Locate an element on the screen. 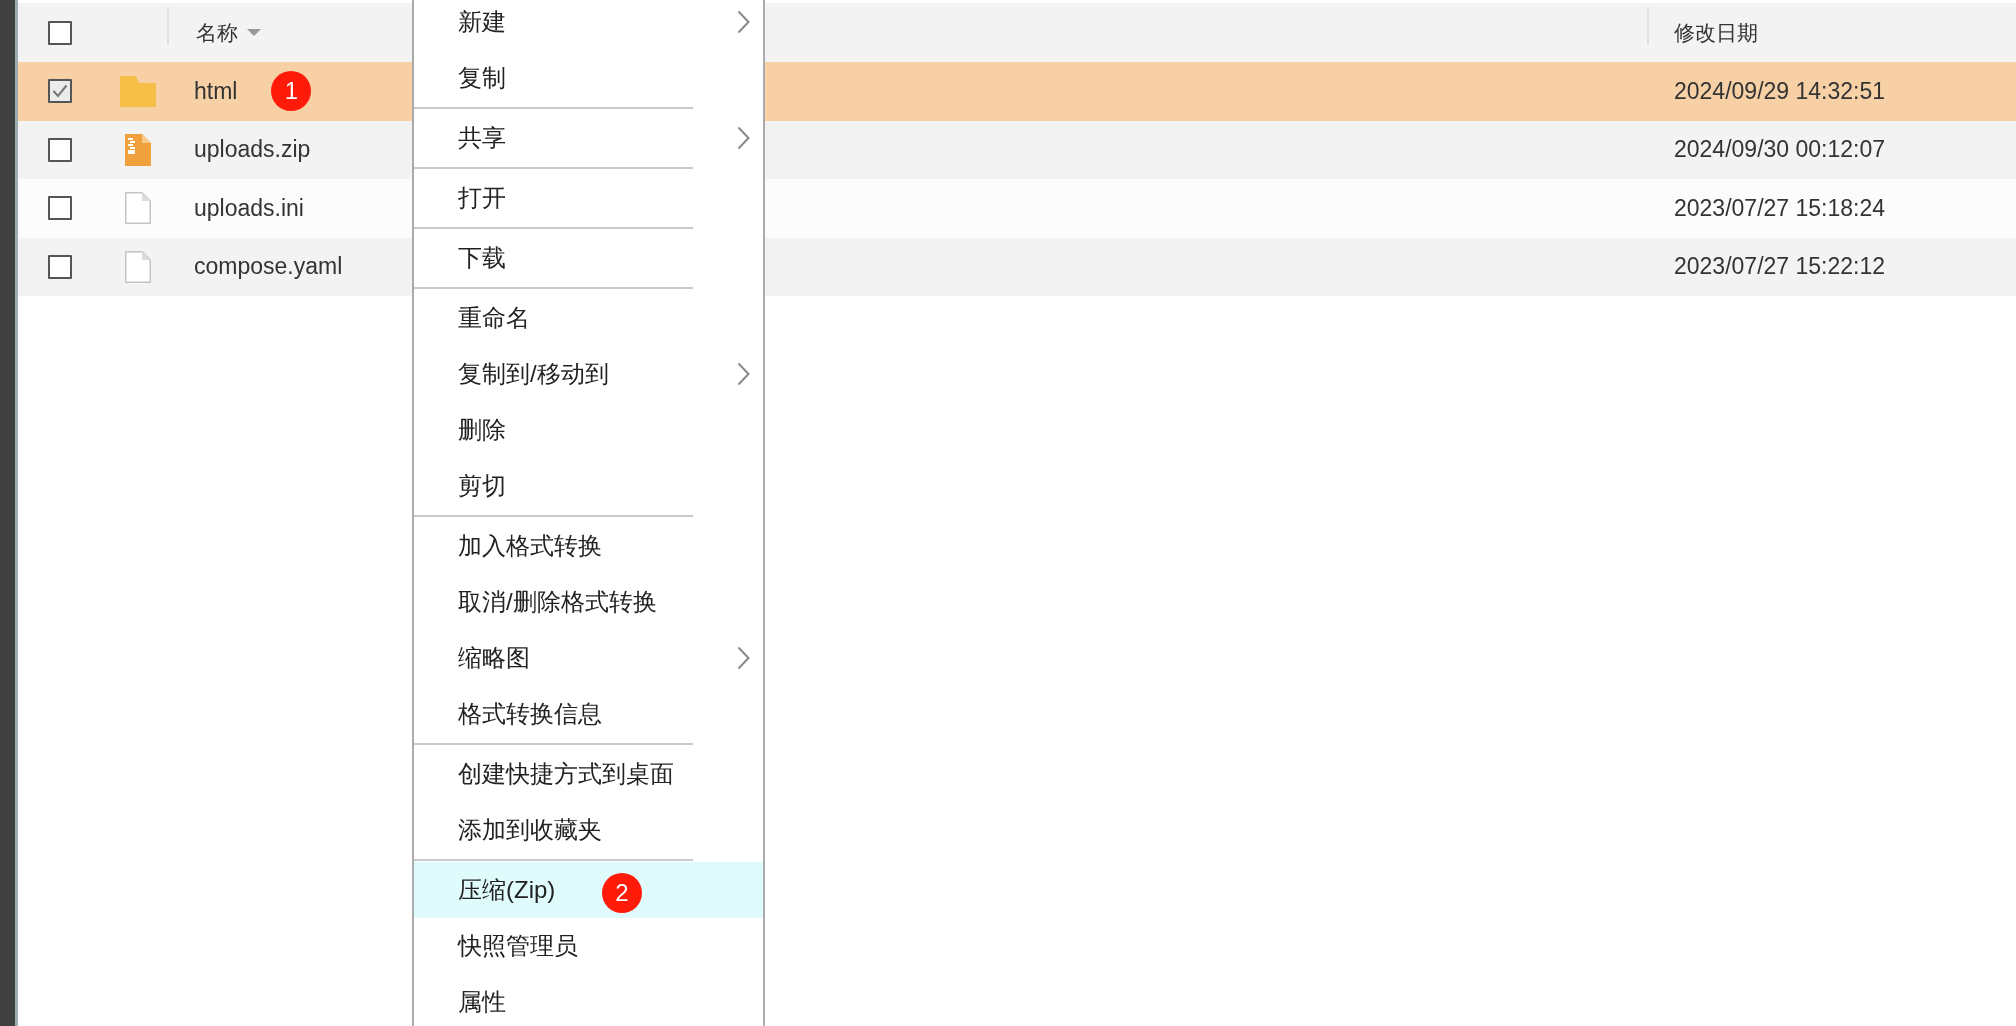 This screenshot has width=2016, height=1026. menu-item: 删除 is located at coordinates (588, 430).